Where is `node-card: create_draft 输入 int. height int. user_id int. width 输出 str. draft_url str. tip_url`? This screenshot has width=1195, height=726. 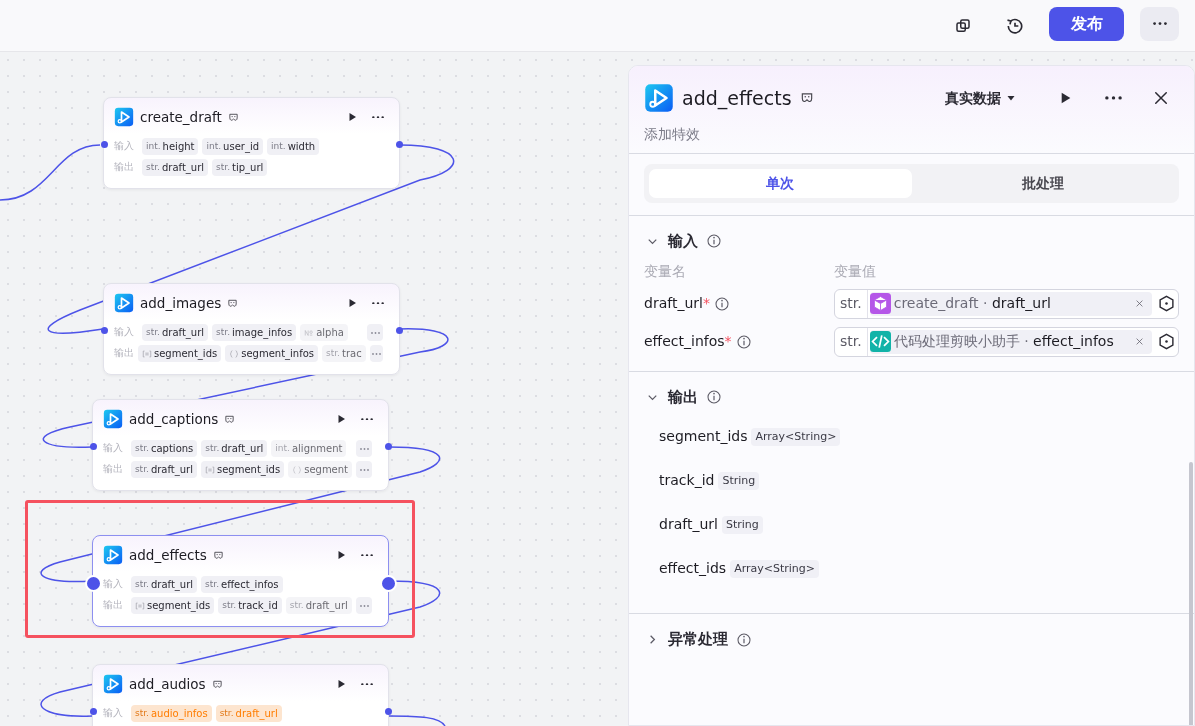 node-card: create_draft 输入 int. height int. user_id int. width 输出 str. draft_url str. tip_url is located at coordinates (251, 143).